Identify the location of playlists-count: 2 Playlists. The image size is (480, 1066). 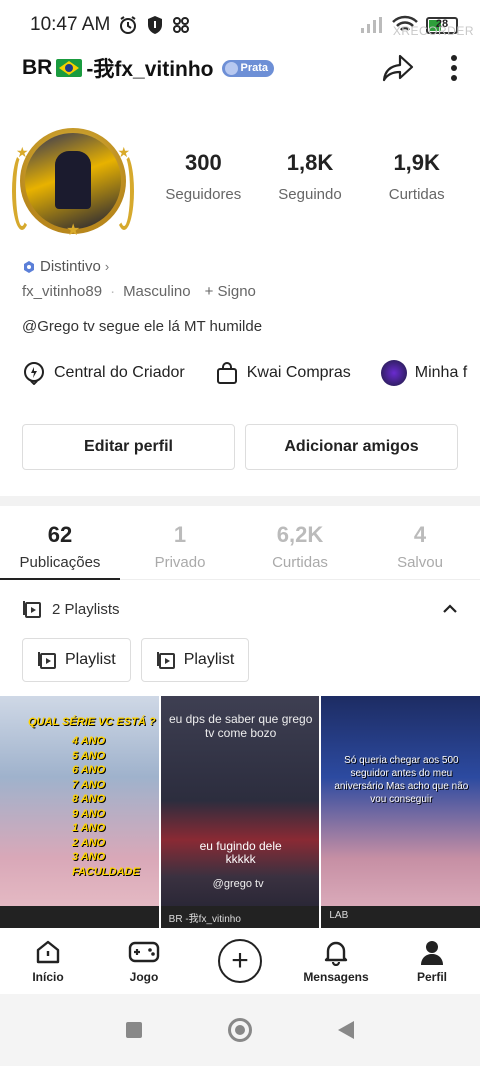
(86, 609).